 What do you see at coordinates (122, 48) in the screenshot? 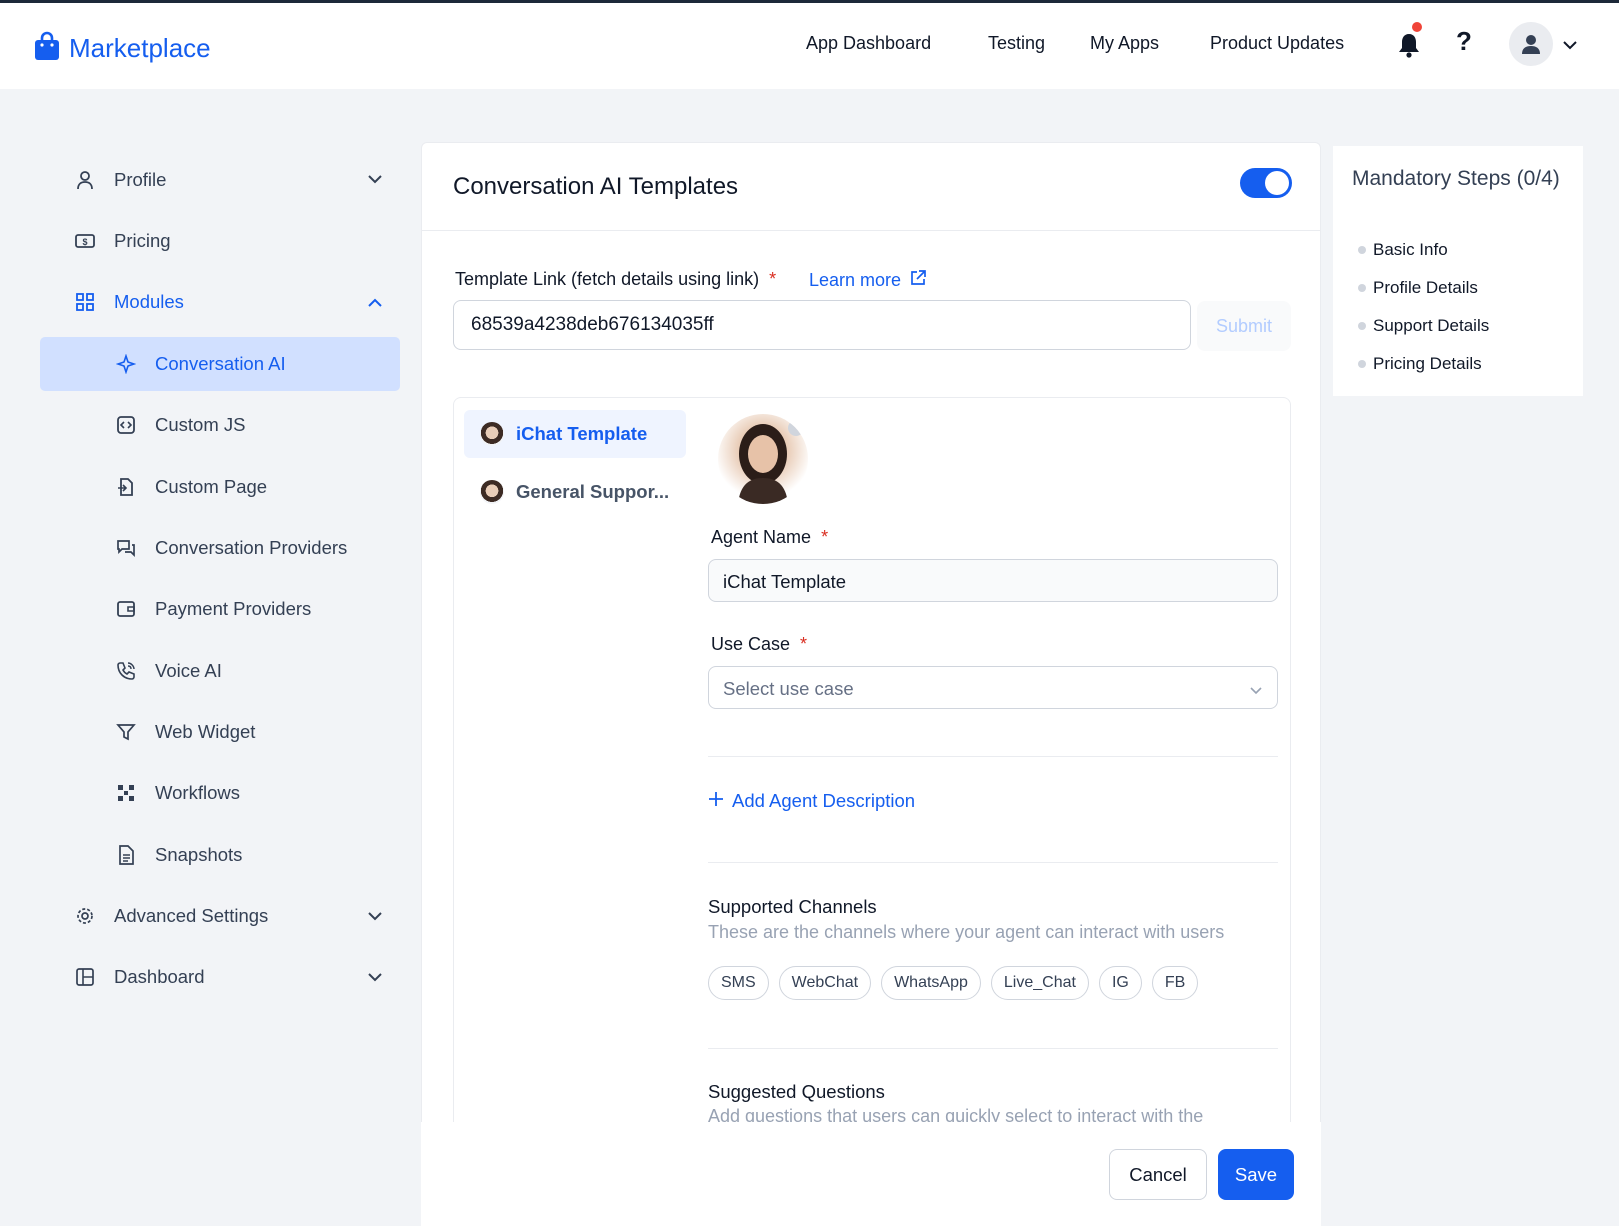
I see `brand-logo: Marketplace` at bounding box center [122, 48].